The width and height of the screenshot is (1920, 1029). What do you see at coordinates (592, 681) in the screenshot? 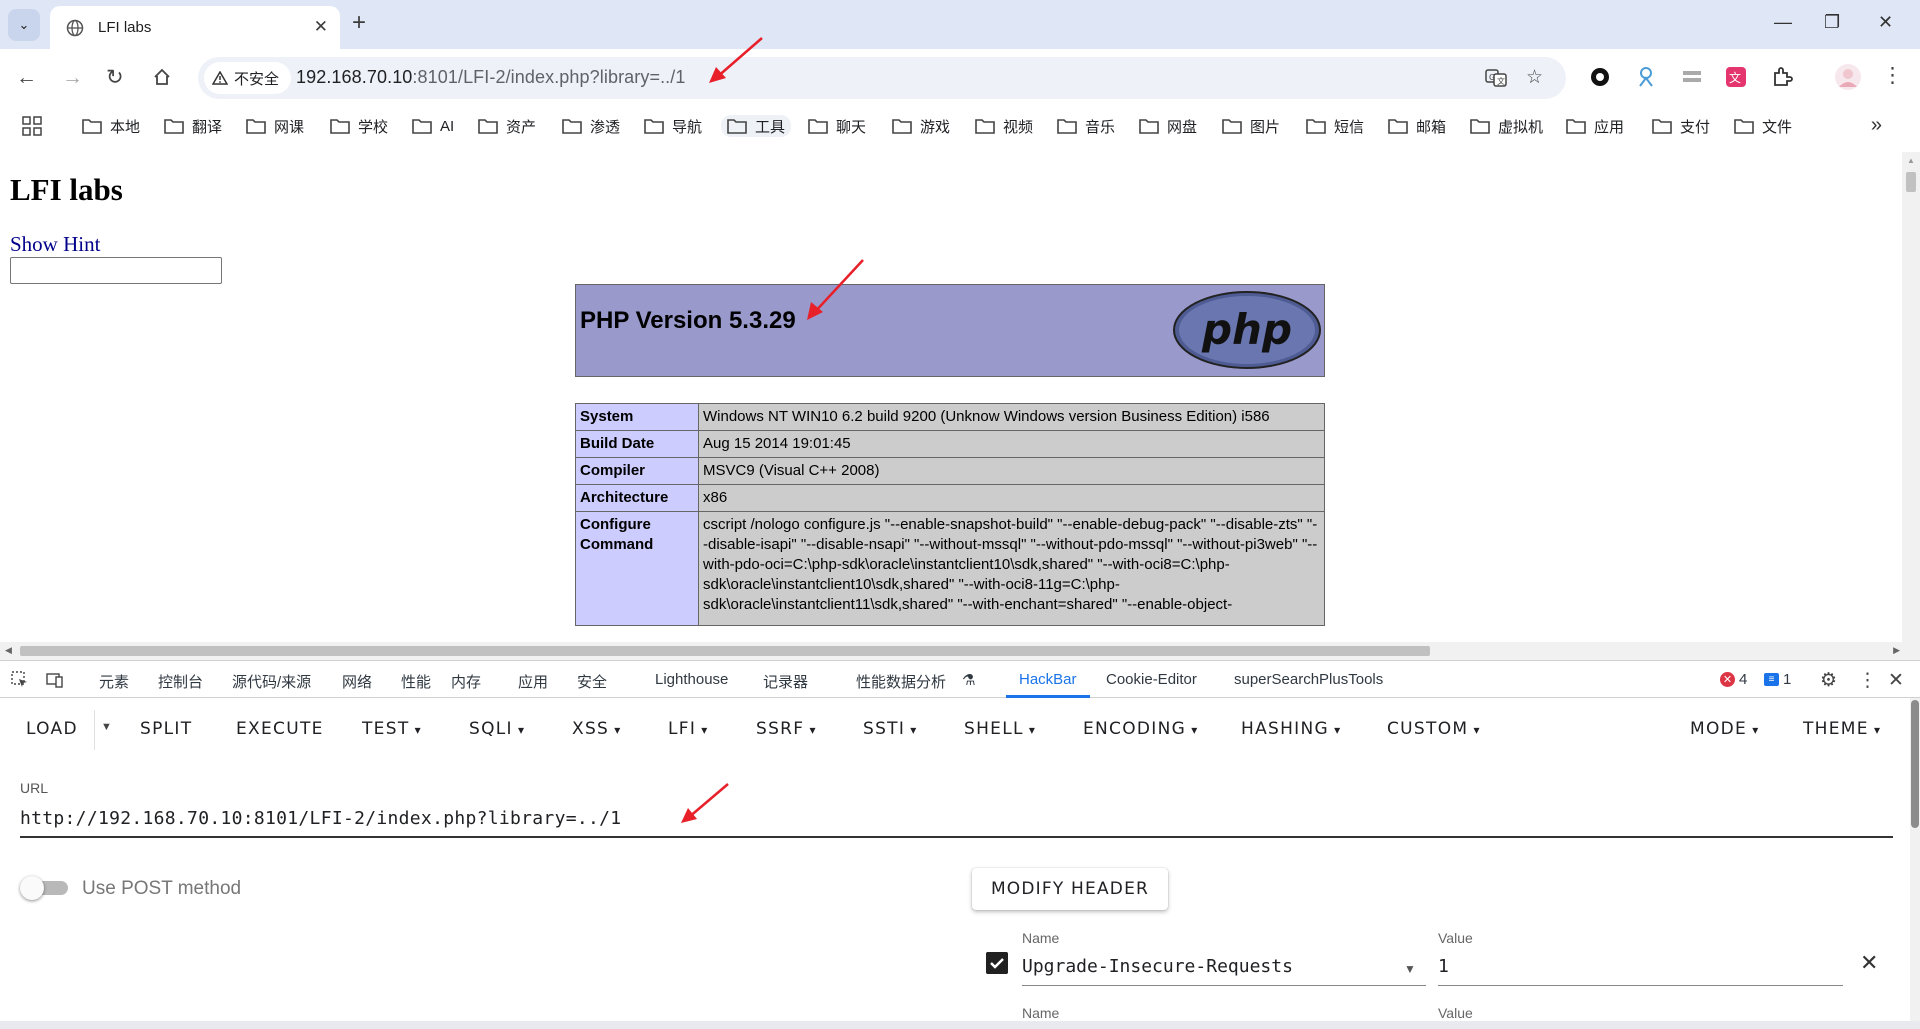
I see `devtools-tab: 安全` at bounding box center [592, 681].